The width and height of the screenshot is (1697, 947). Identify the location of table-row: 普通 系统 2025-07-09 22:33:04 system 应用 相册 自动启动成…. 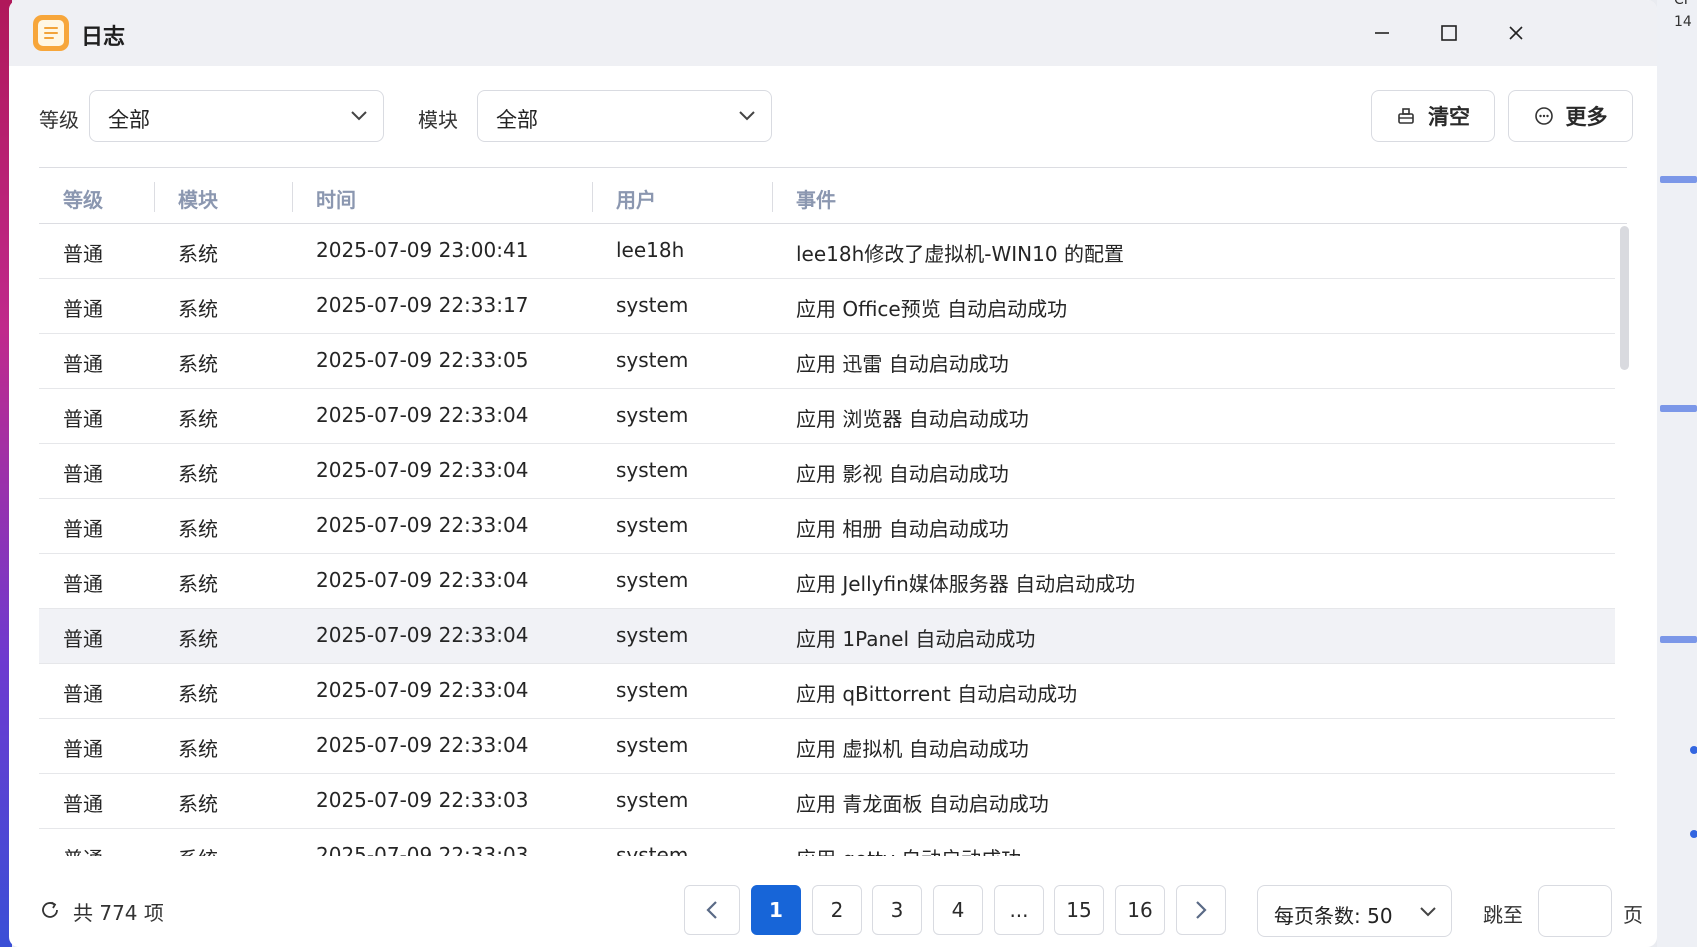
(827, 526).